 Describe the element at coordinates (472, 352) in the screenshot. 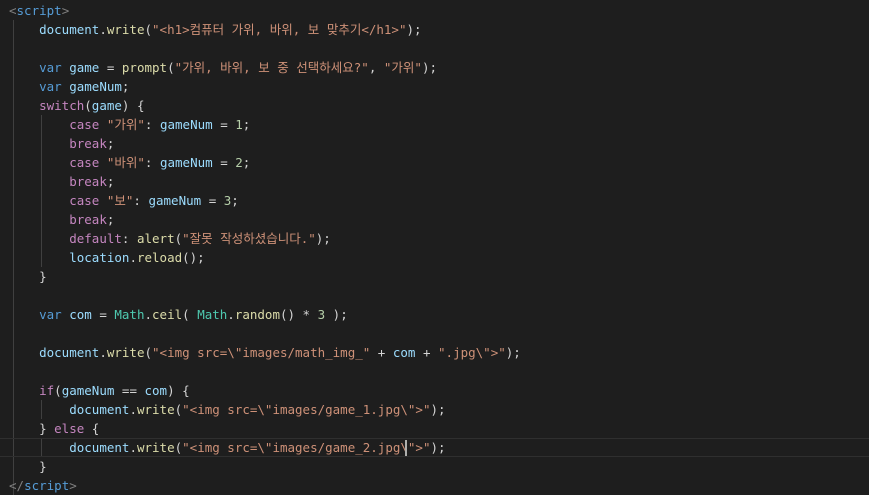

I see `code-token: ".jpg\">"` at that location.